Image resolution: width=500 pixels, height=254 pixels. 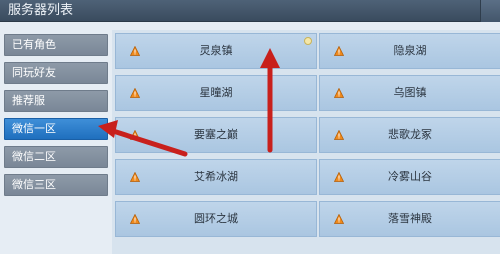 I want to click on server-name: 乌图镇, so click(x=410, y=92).